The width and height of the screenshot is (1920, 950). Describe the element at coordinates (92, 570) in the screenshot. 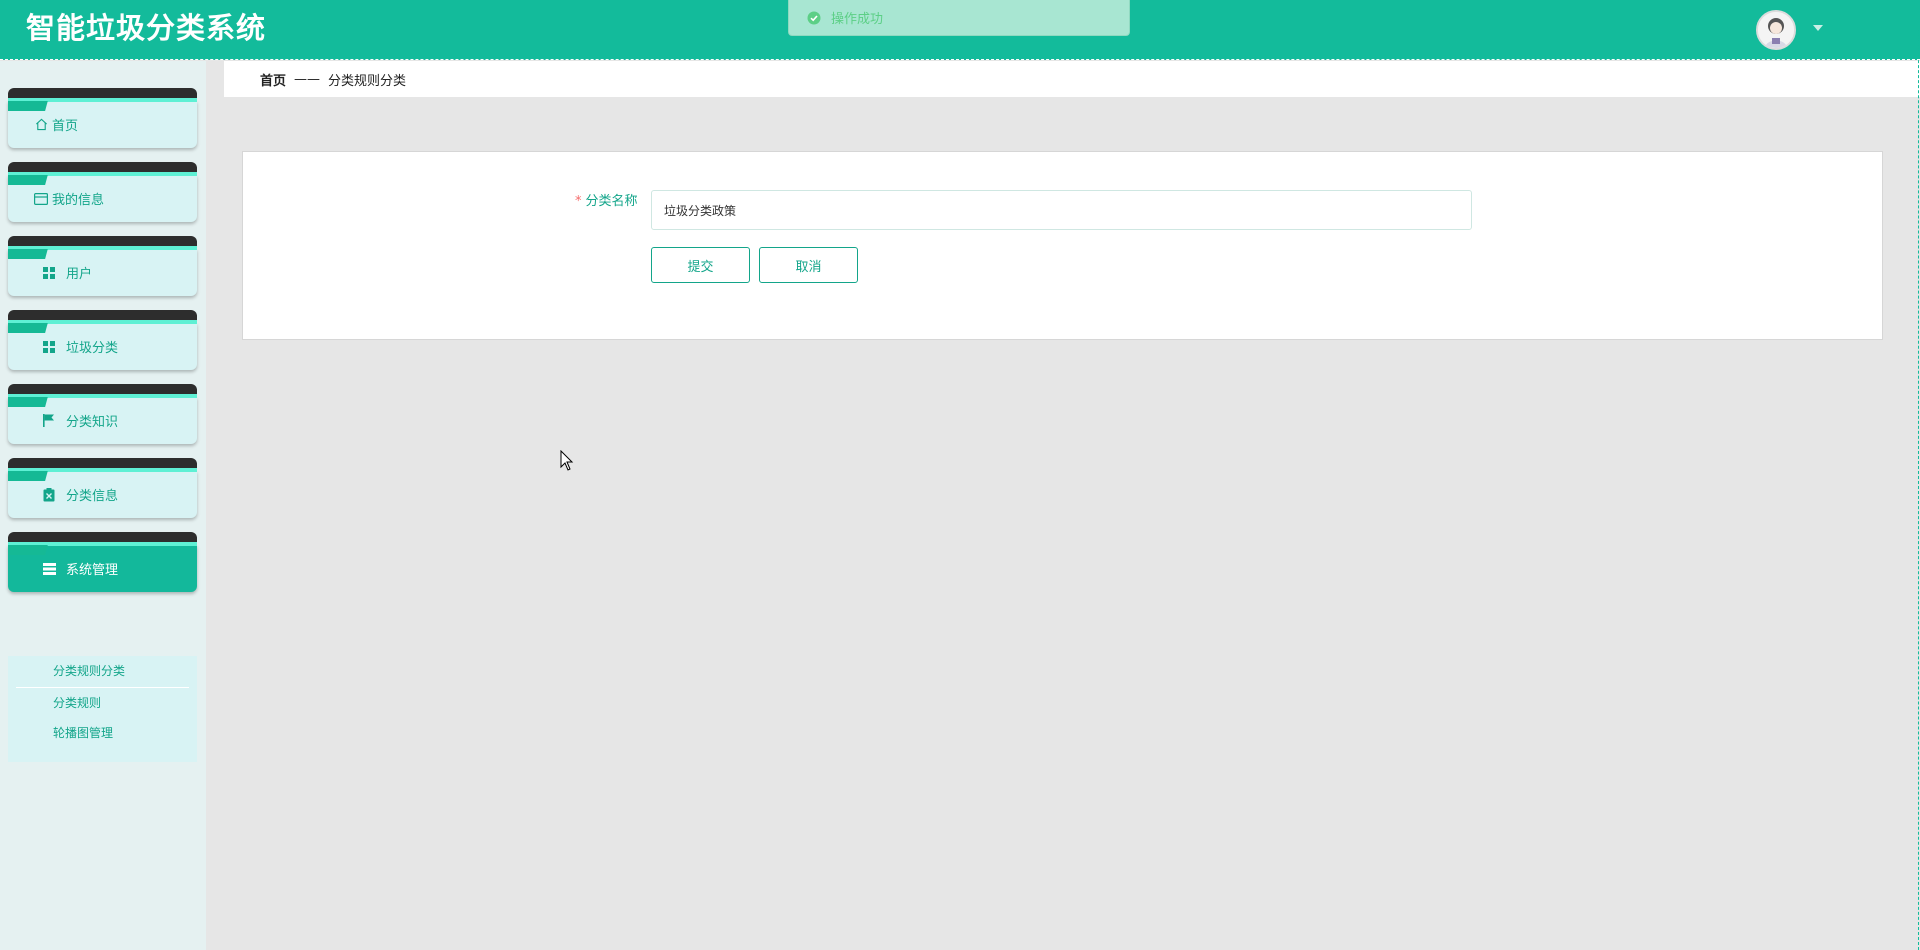

I see `sidebar-item-label: 系统管理` at that location.